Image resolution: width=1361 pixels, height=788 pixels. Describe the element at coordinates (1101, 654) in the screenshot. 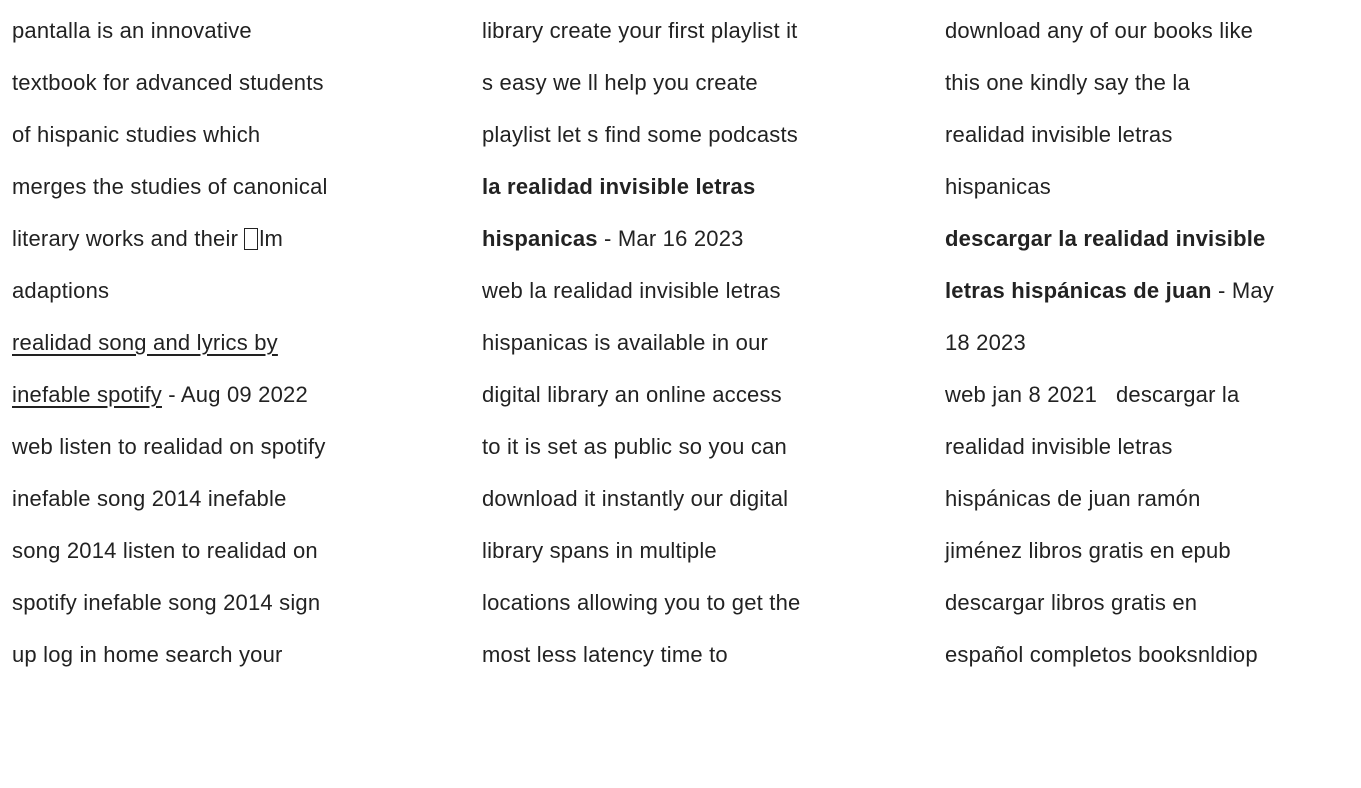

I see `text-line: español completos booksnldiop` at that location.